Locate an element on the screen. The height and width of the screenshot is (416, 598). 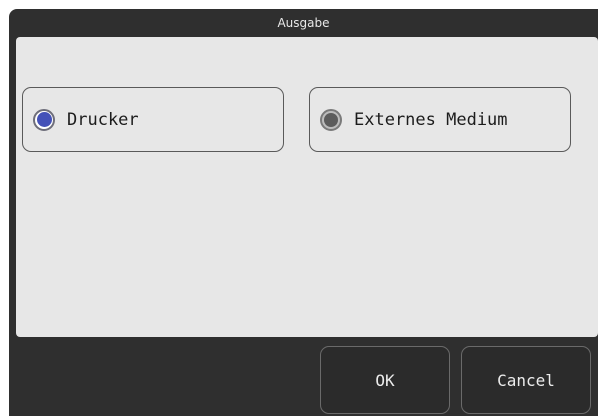
option-printer: Drucker is located at coordinates (153, 119).